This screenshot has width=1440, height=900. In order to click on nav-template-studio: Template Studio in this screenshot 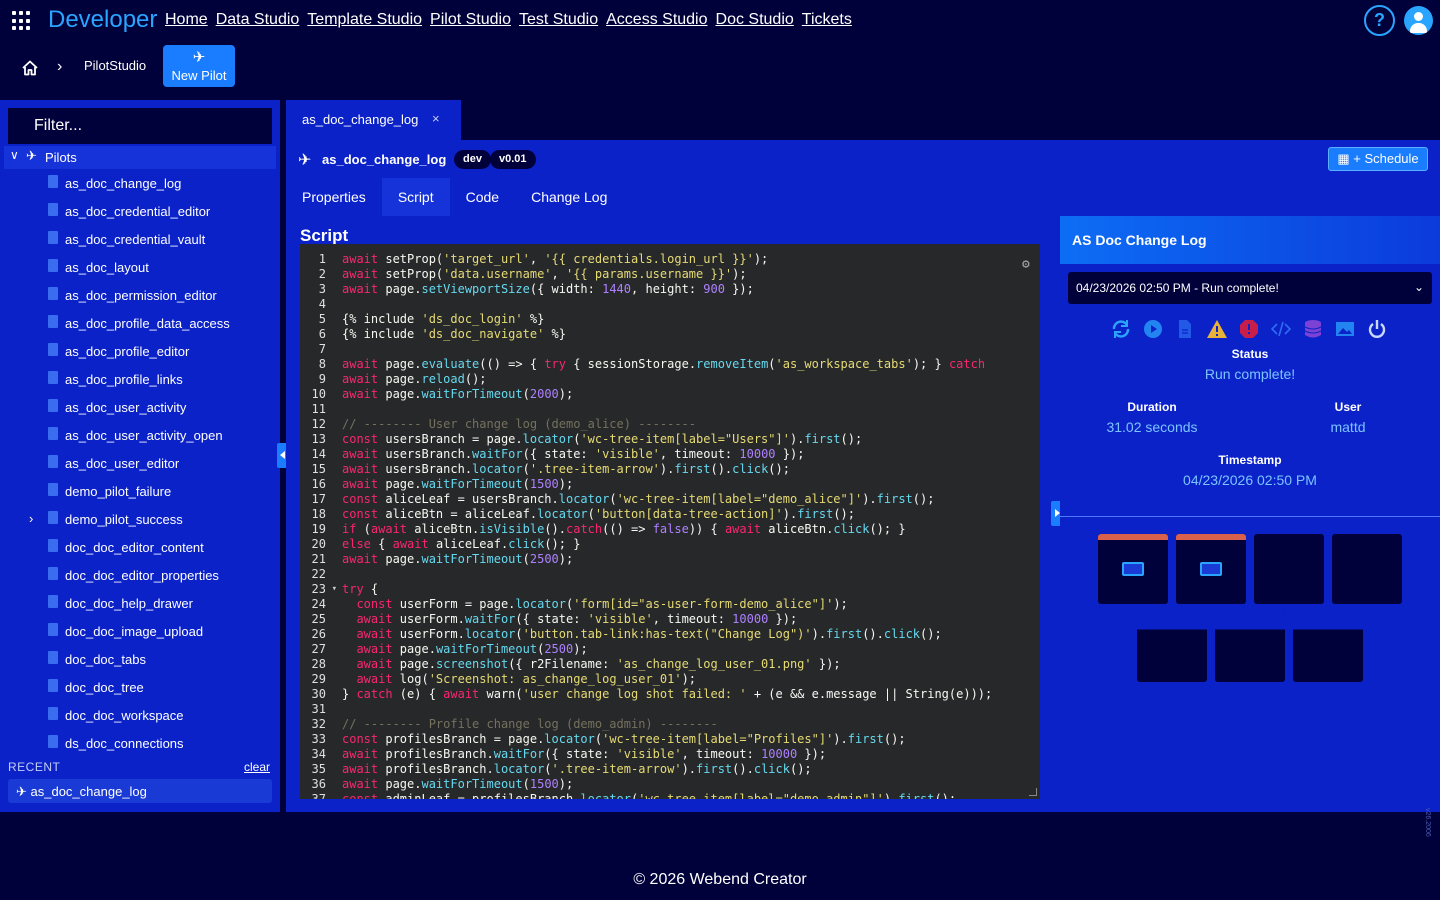, I will do `click(364, 20)`.